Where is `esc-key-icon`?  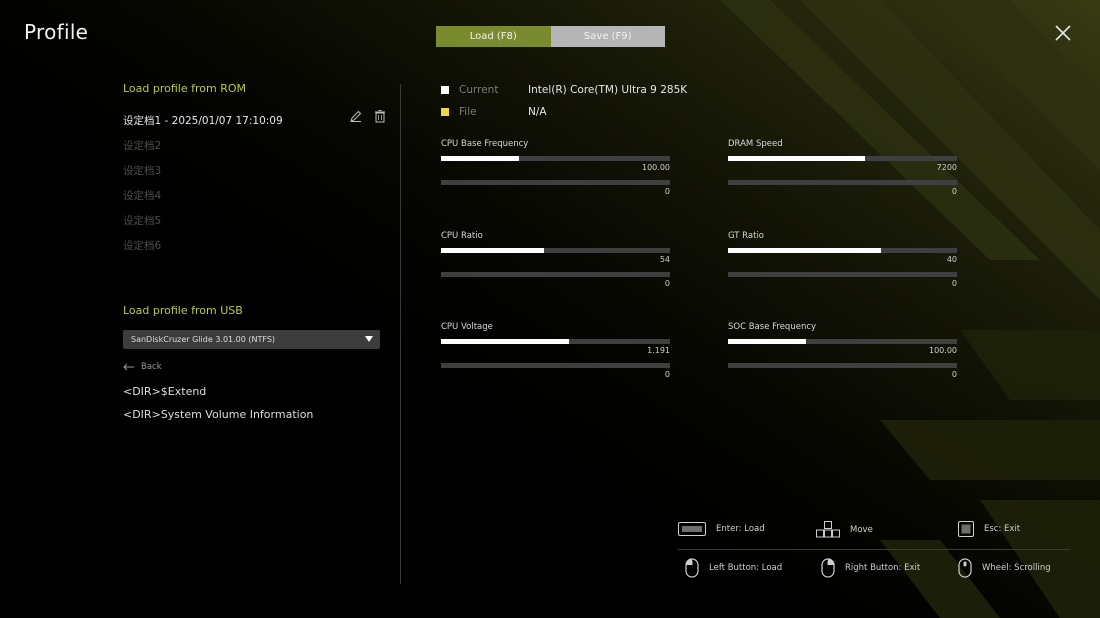 esc-key-icon is located at coordinates (966, 529).